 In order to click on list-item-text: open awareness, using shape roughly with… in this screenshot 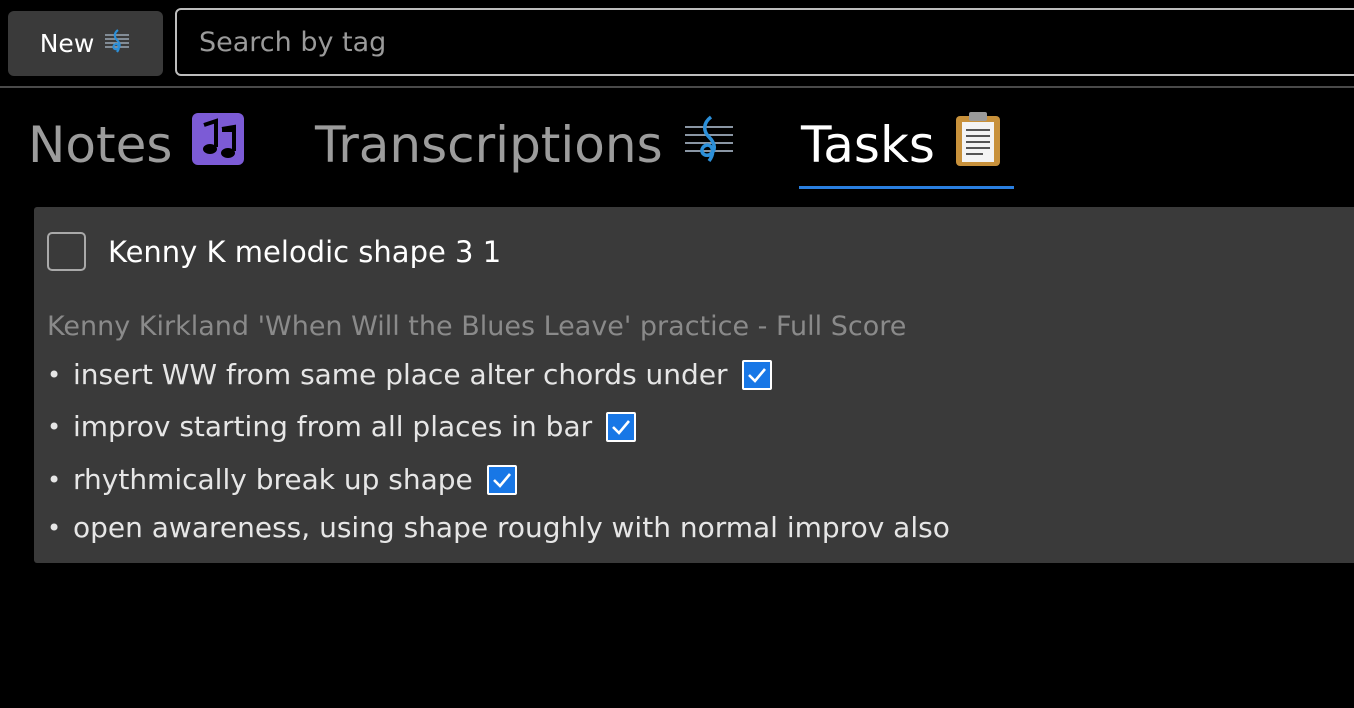, I will do `click(511, 527)`.